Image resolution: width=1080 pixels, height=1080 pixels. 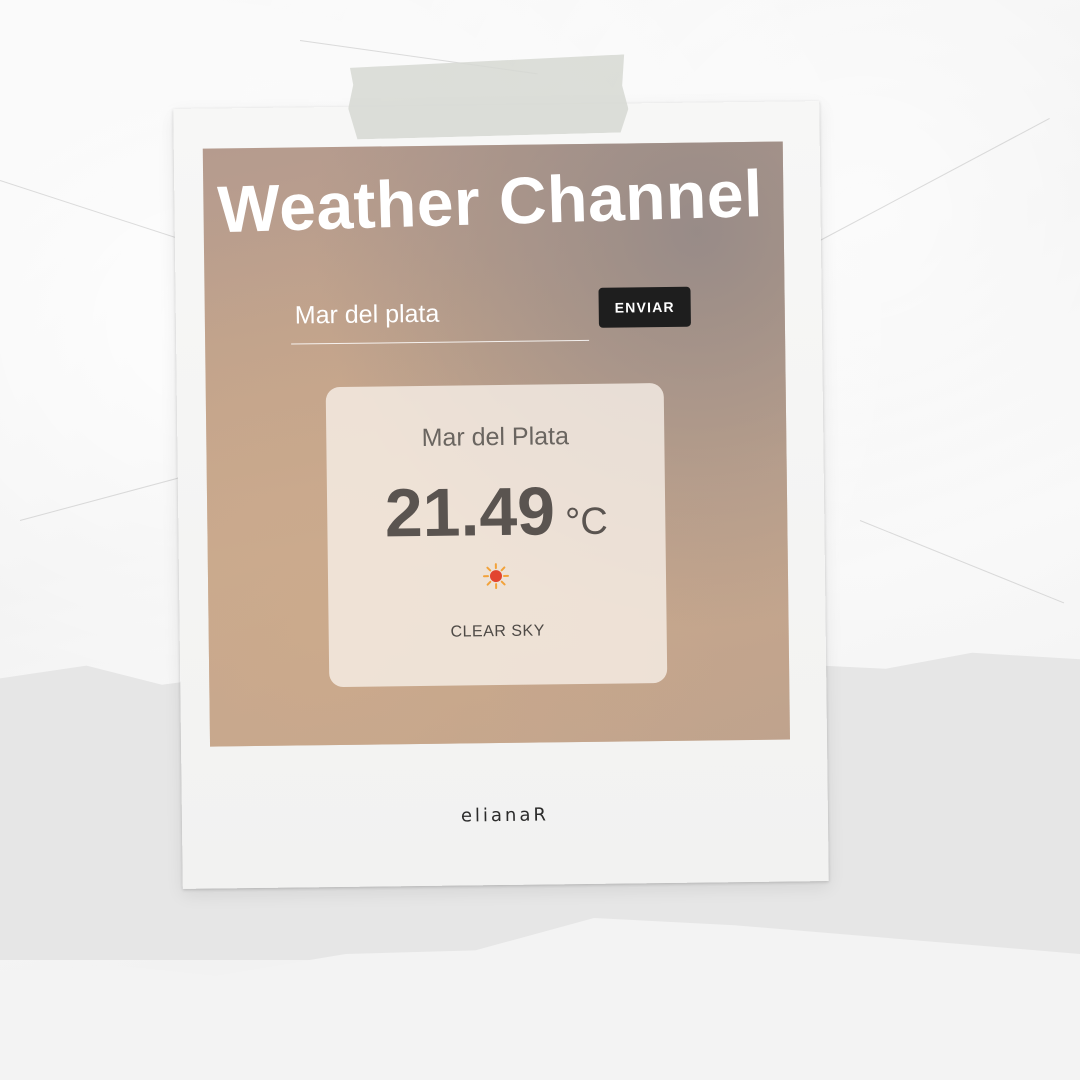 What do you see at coordinates (495, 576) in the screenshot?
I see `sun-icon` at bounding box center [495, 576].